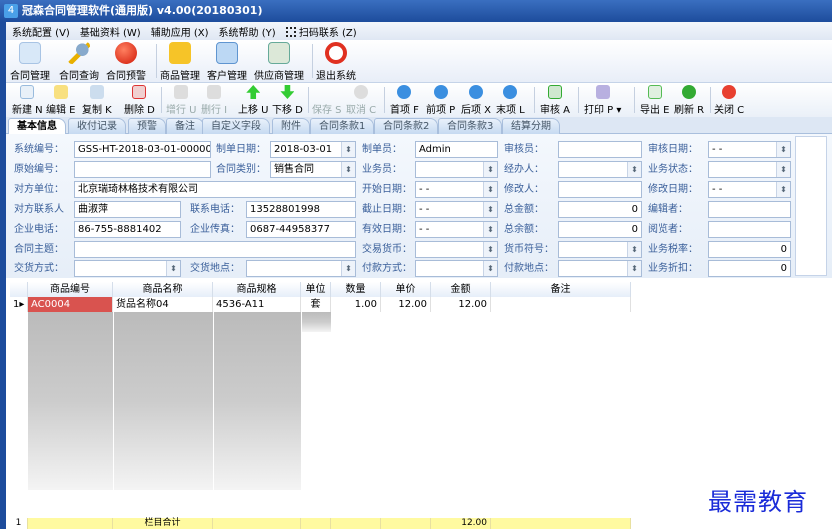 This screenshot has width=832, height=529. Describe the element at coordinates (142, 169) in the screenshot. I see `original-no-field` at that location.